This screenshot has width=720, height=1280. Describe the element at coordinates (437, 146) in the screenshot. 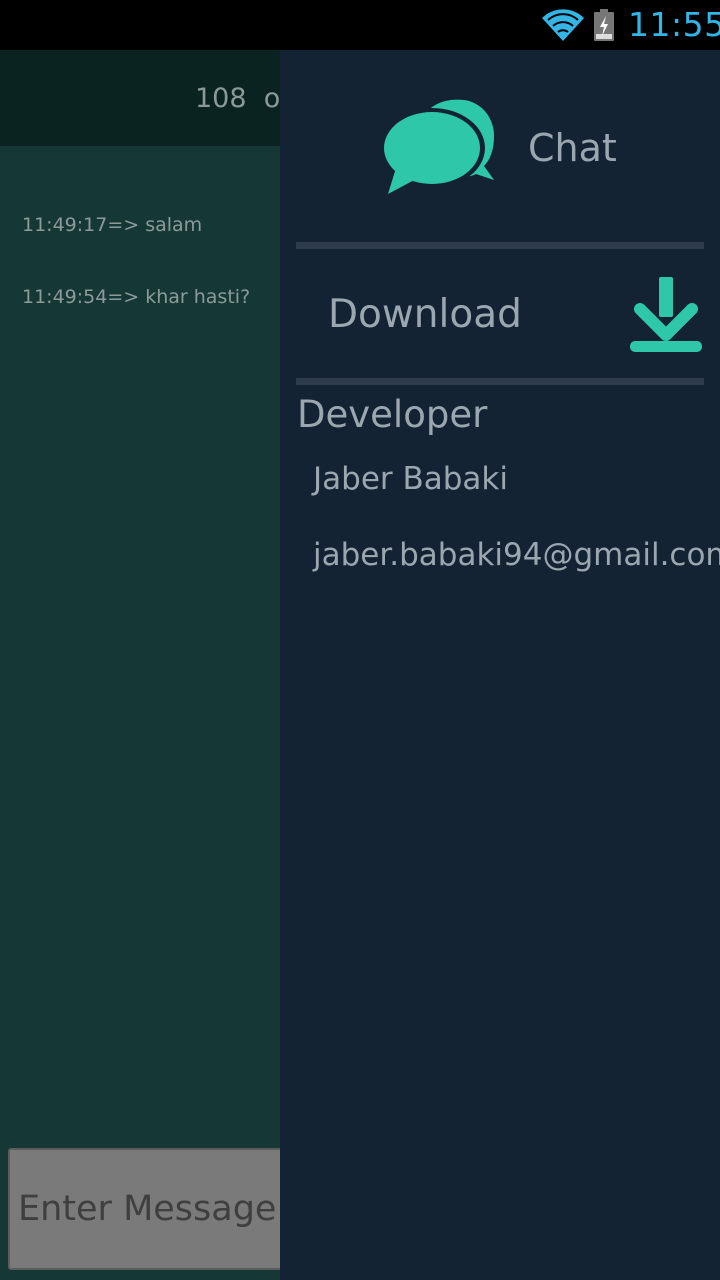

I see `chat-bubbles-icon` at that location.